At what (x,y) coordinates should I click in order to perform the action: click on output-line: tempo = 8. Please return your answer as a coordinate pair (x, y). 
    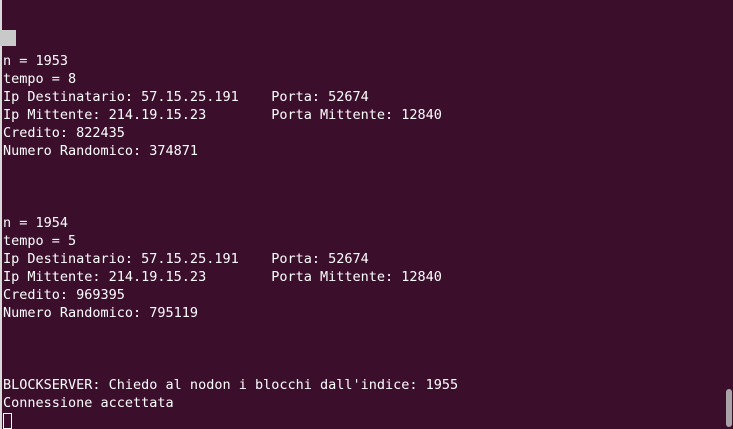
    Looking at the image, I should click on (40, 79).